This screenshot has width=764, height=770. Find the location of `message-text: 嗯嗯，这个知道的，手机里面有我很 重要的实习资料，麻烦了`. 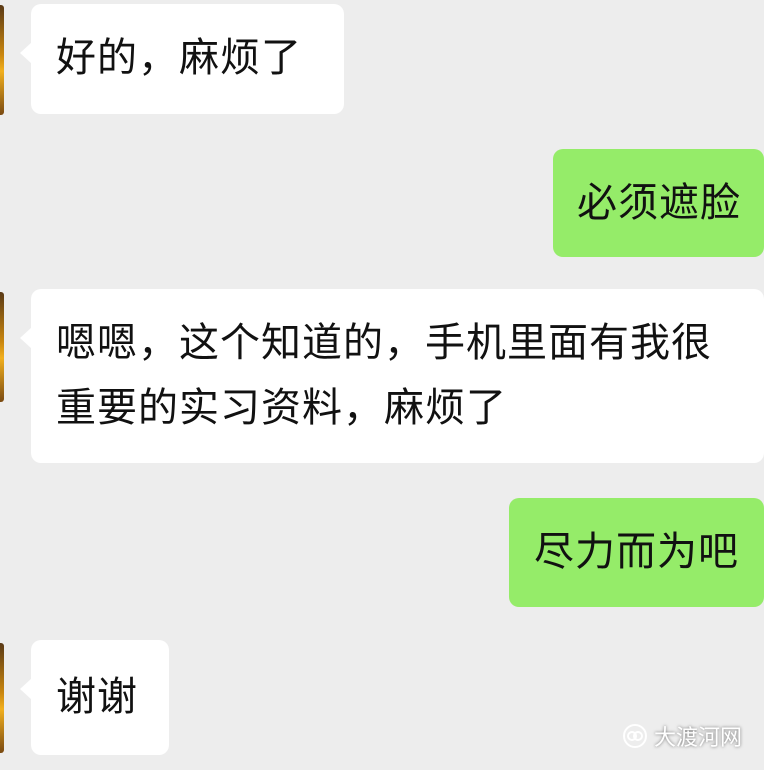

message-text: 嗯嗯，这个知道的，手机里面有我很 重要的实习资料，麻烦了 is located at coordinates (384, 375).